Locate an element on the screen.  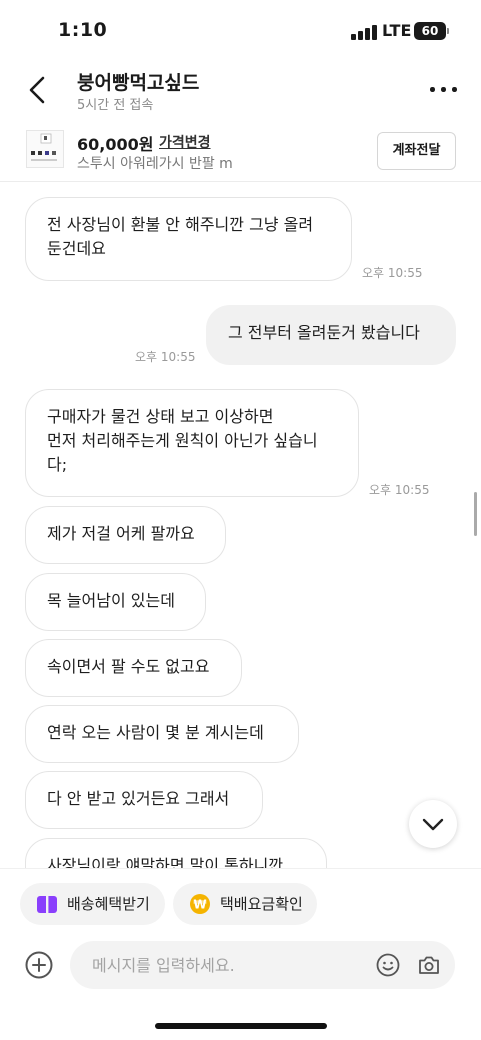
more-options-icon is located at coordinates (444, 90).